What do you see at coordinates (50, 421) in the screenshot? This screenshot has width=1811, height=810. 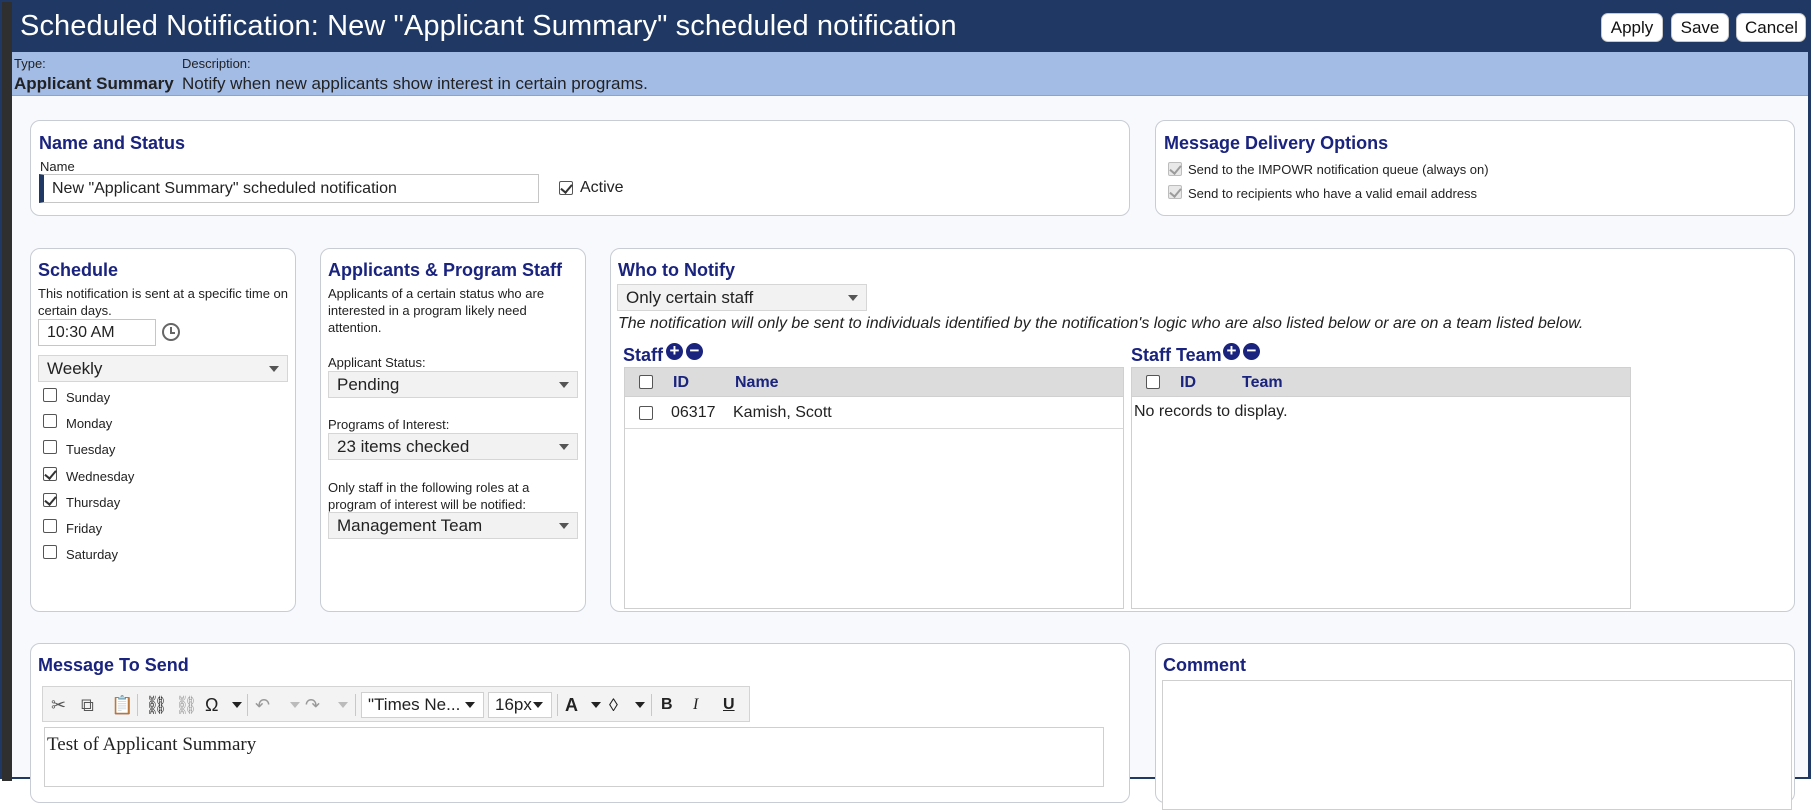 I see `monday-checkbox` at bounding box center [50, 421].